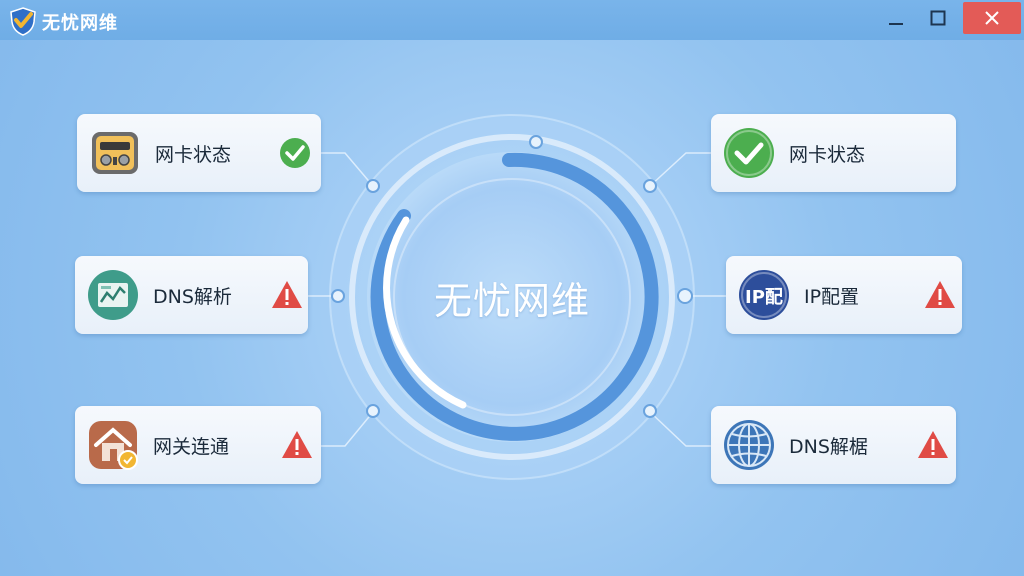  What do you see at coordinates (749, 153) in the screenshot?
I see `check-circle-icon` at bounding box center [749, 153].